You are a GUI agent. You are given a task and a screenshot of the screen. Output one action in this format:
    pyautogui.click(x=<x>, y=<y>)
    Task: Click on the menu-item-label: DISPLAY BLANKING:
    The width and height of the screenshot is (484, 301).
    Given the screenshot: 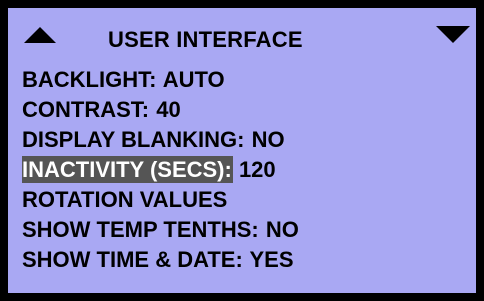 What is the action you would take?
    pyautogui.click(x=133, y=139)
    